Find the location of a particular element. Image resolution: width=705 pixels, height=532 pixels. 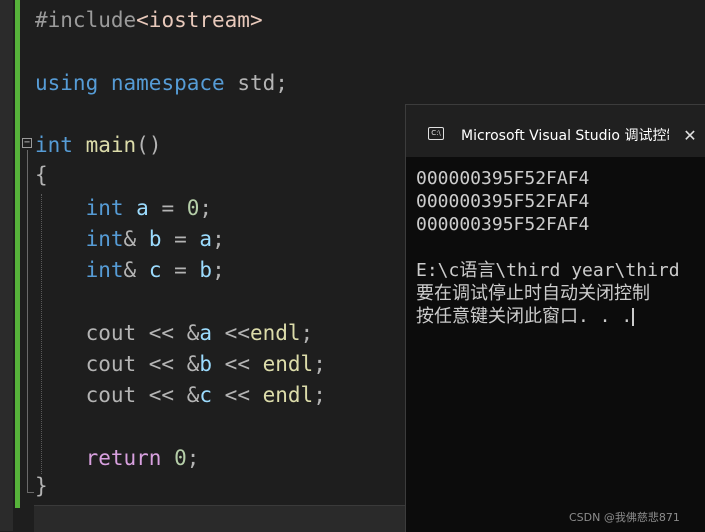

fold-guide-line is located at coordinates (27, 321).